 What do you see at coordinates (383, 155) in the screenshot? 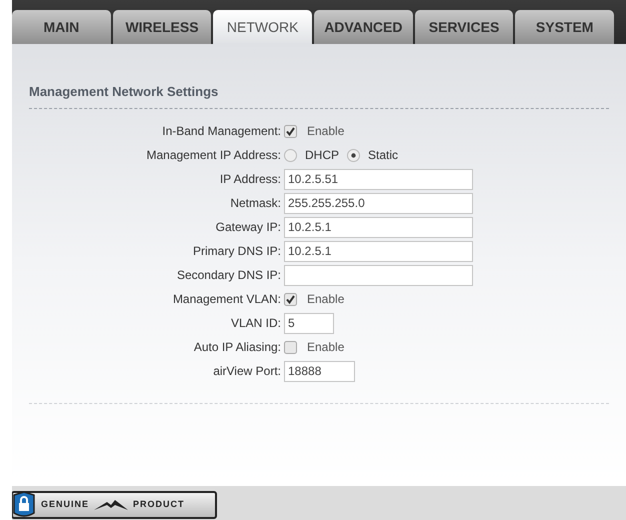
I see `option-label: Static` at bounding box center [383, 155].